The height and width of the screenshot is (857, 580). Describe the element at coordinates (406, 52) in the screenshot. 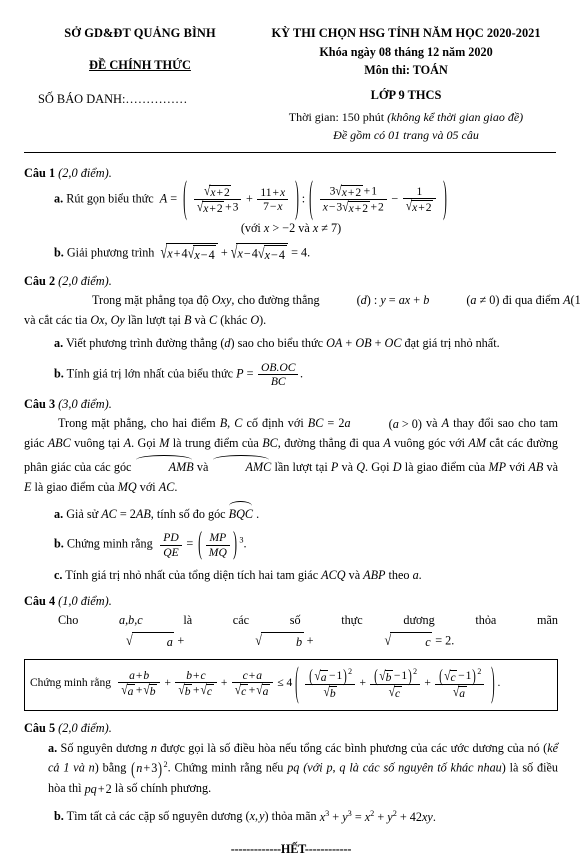

I see `exam-date: Khóa ngày 08 tháng 12 năm 2020` at that location.